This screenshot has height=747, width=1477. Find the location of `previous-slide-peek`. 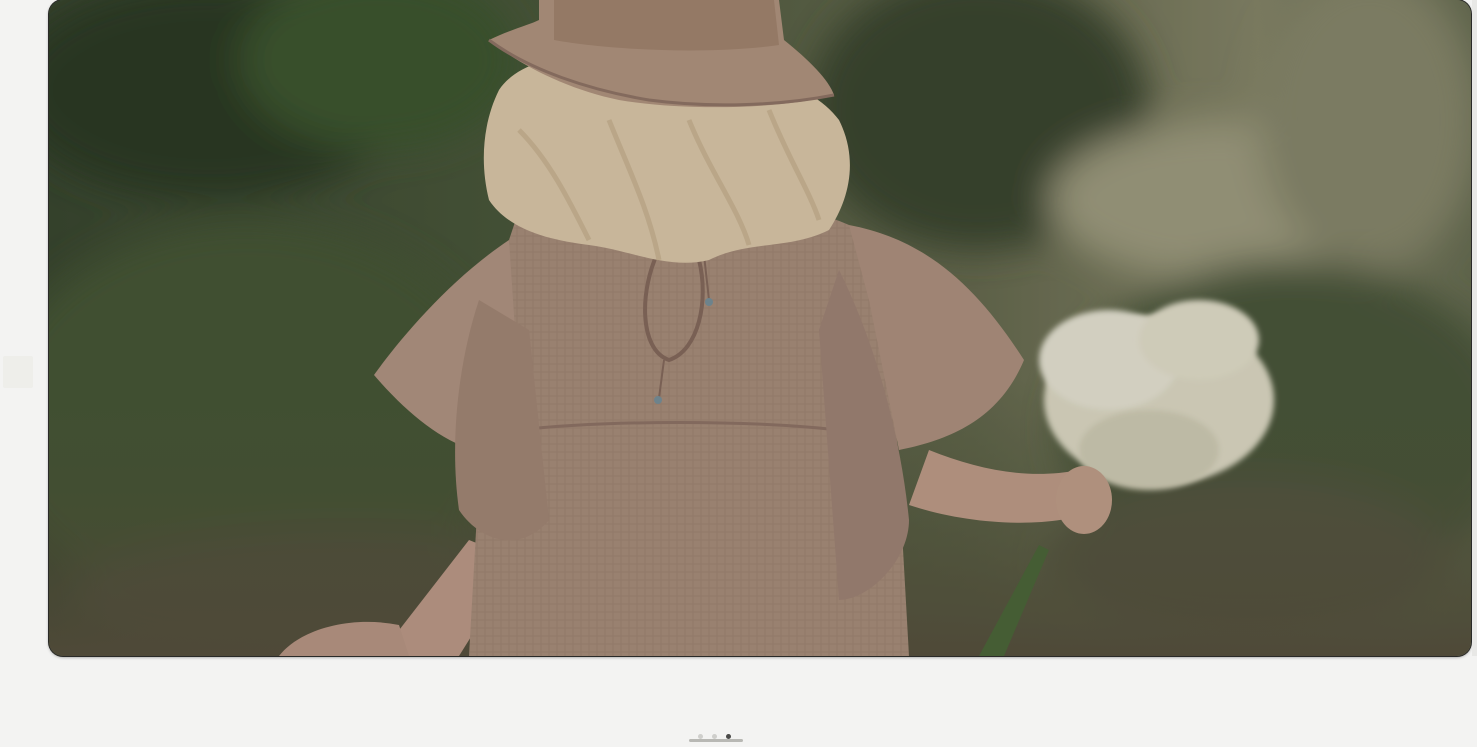

previous-slide-peek is located at coordinates (18, 372).